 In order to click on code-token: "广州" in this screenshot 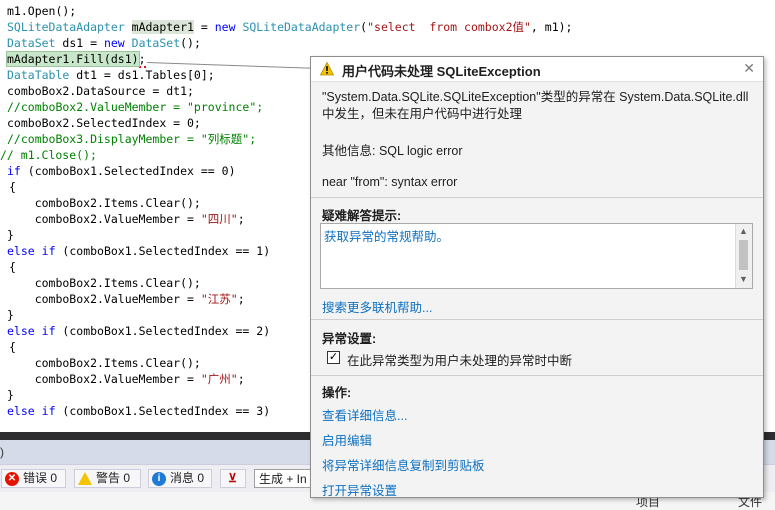, I will do `click(219, 379)`.